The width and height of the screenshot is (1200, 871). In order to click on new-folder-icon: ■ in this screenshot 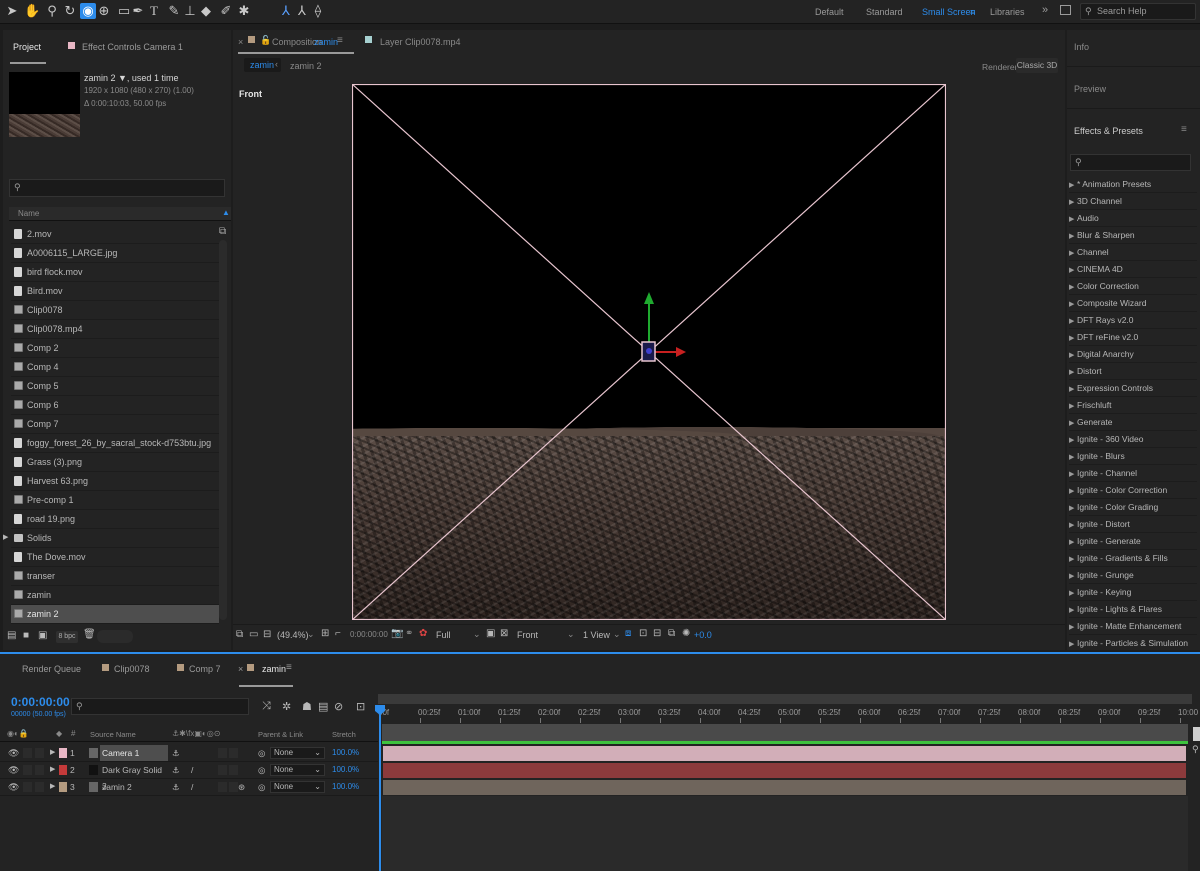, I will do `click(26, 635)`.